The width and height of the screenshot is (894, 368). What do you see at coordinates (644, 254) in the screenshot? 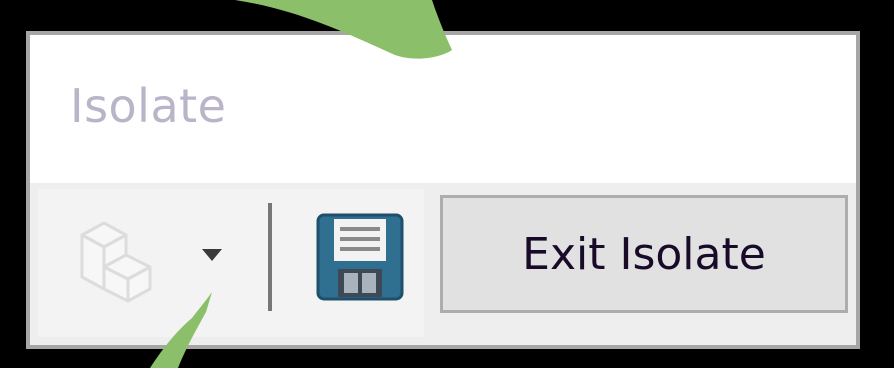
I see `exit-isolate-button: Exit Isolate` at bounding box center [644, 254].